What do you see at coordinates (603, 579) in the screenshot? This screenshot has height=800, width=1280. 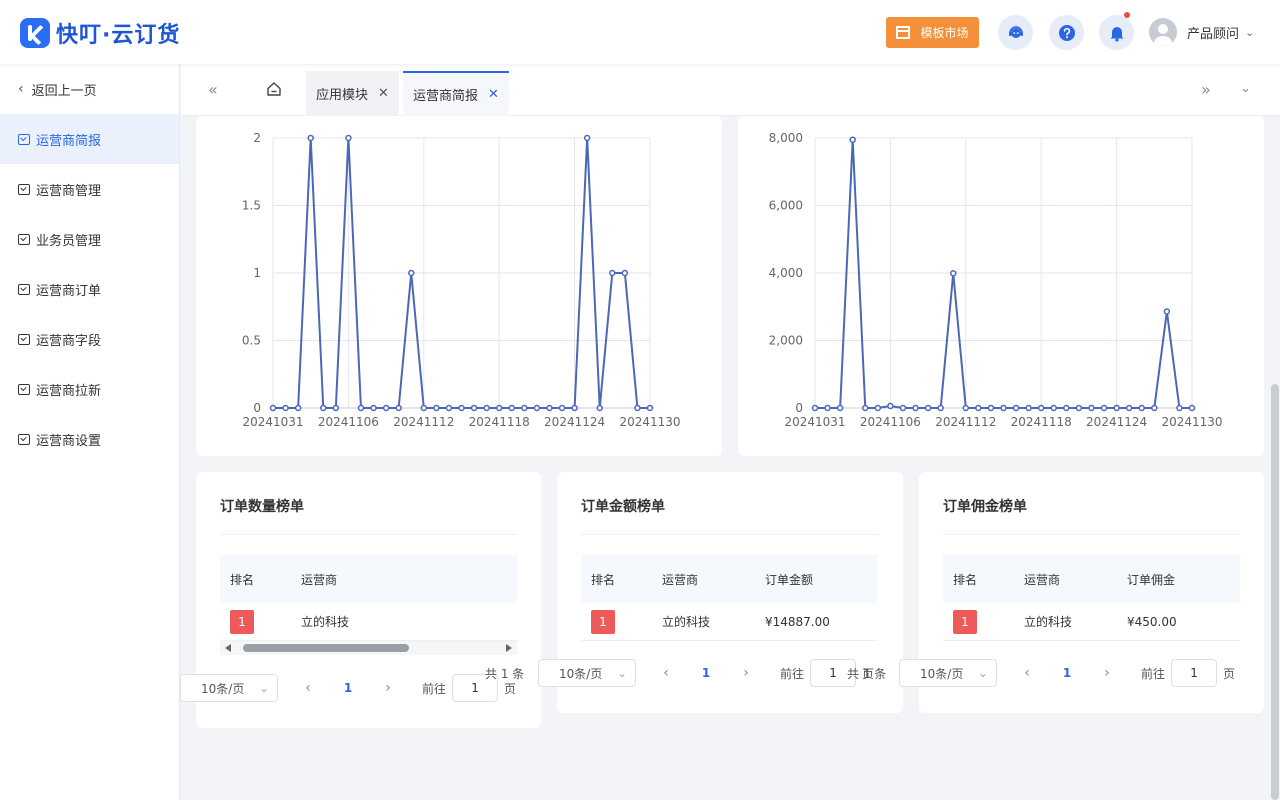 I see `column-header-rank: 排名` at bounding box center [603, 579].